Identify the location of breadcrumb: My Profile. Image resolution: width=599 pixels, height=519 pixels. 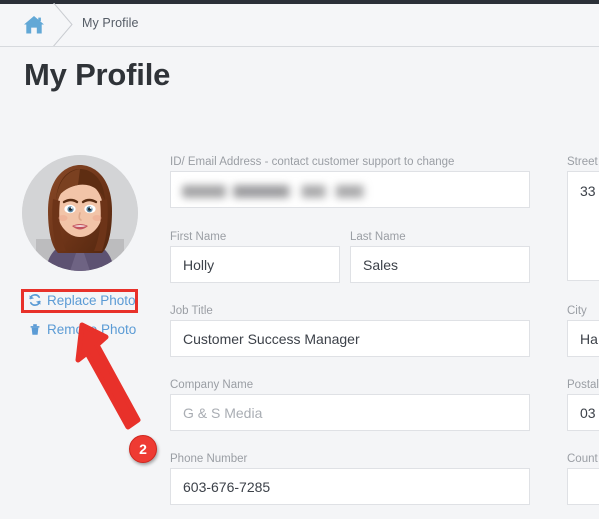
(299, 25).